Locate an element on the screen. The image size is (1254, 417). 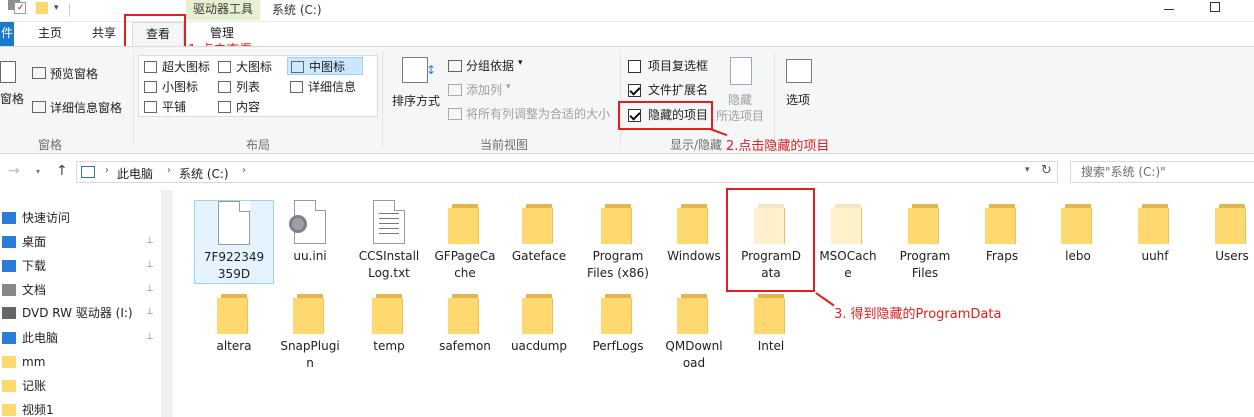
item-checkboxes-checkbox is located at coordinates (634, 66).